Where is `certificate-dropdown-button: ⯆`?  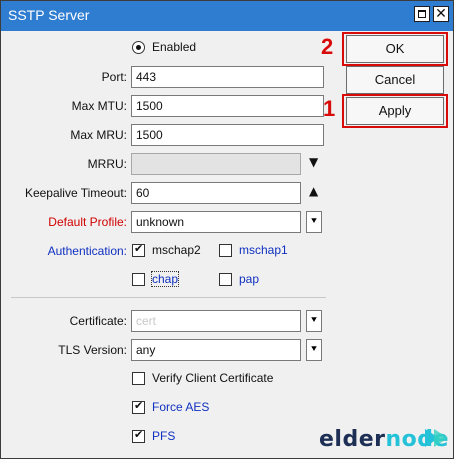
certificate-dropdown-button: ⯆ is located at coordinates (314, 321).